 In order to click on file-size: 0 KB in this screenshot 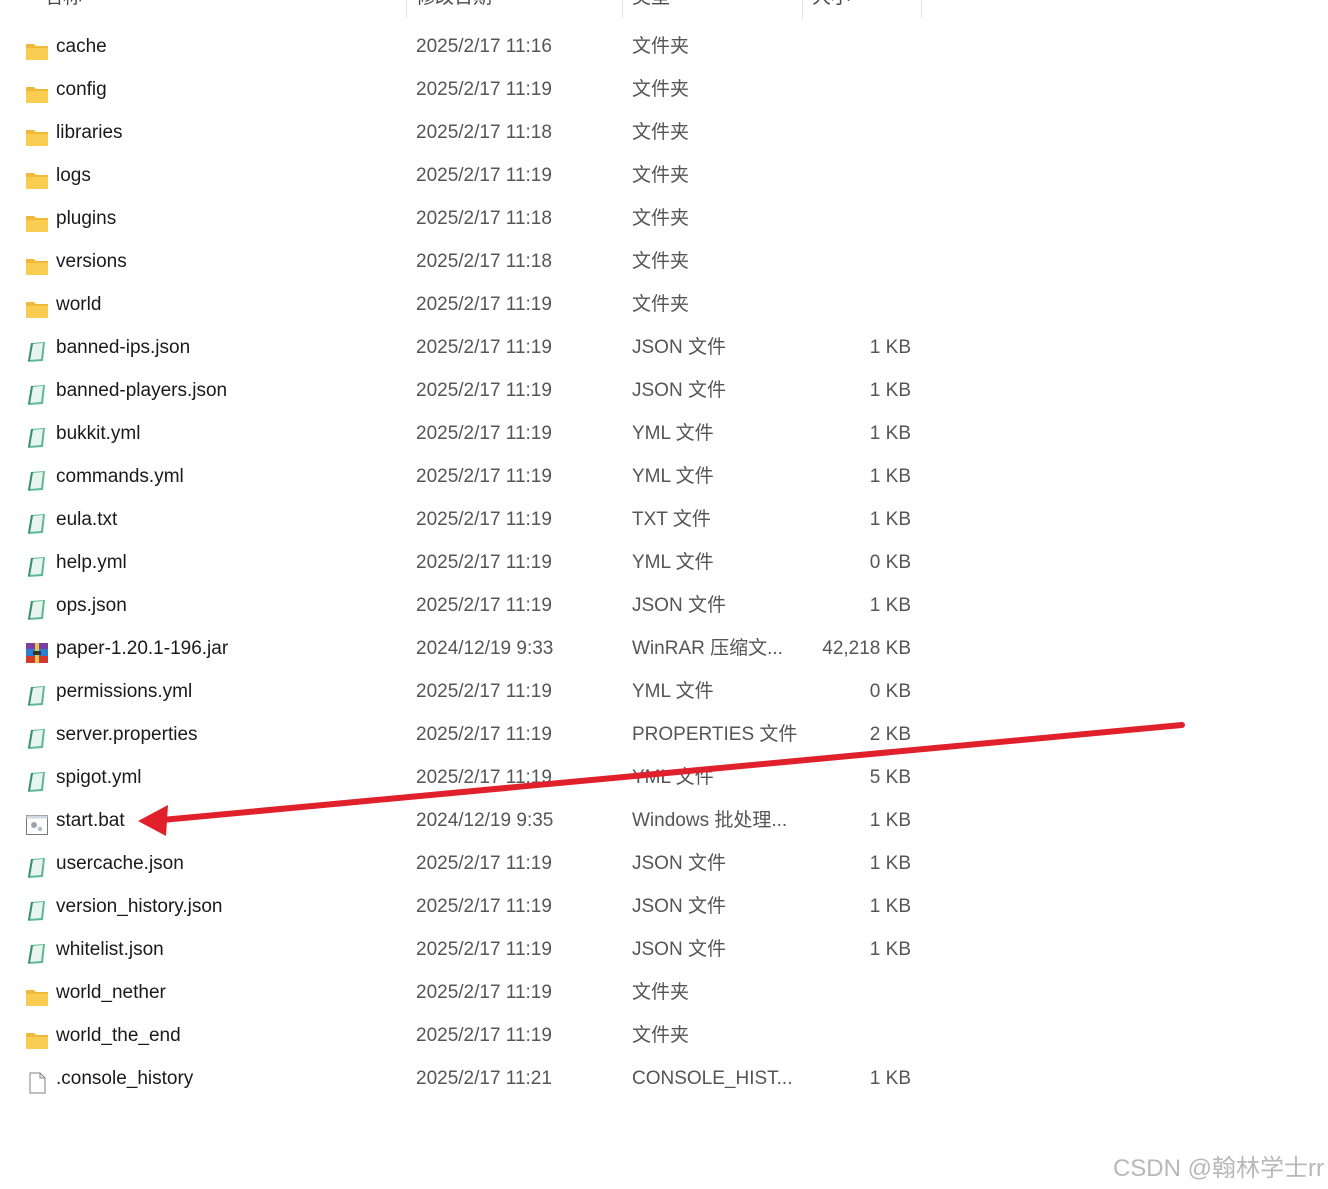, I will do `click(890, 562)`.